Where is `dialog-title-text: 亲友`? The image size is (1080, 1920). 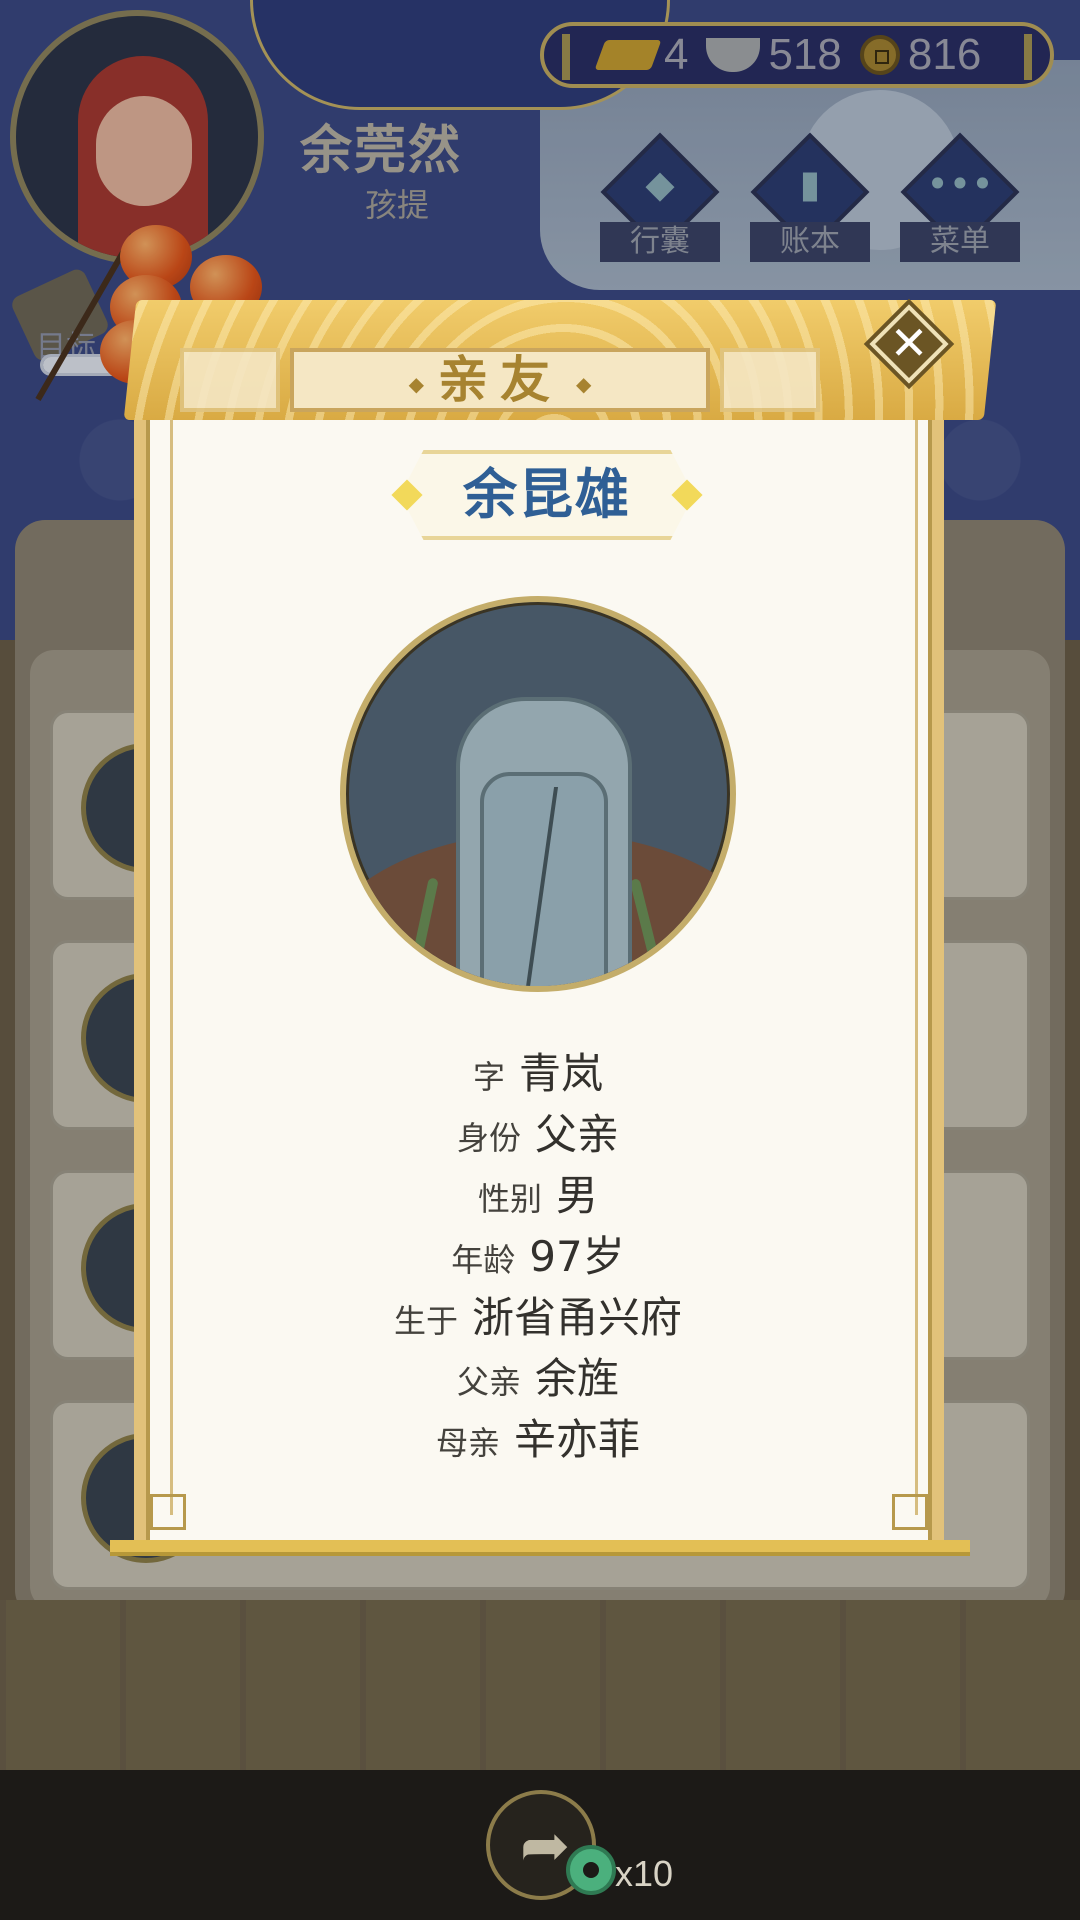
dialog-title-text: 亲友 is located at coordinates (500, 380).